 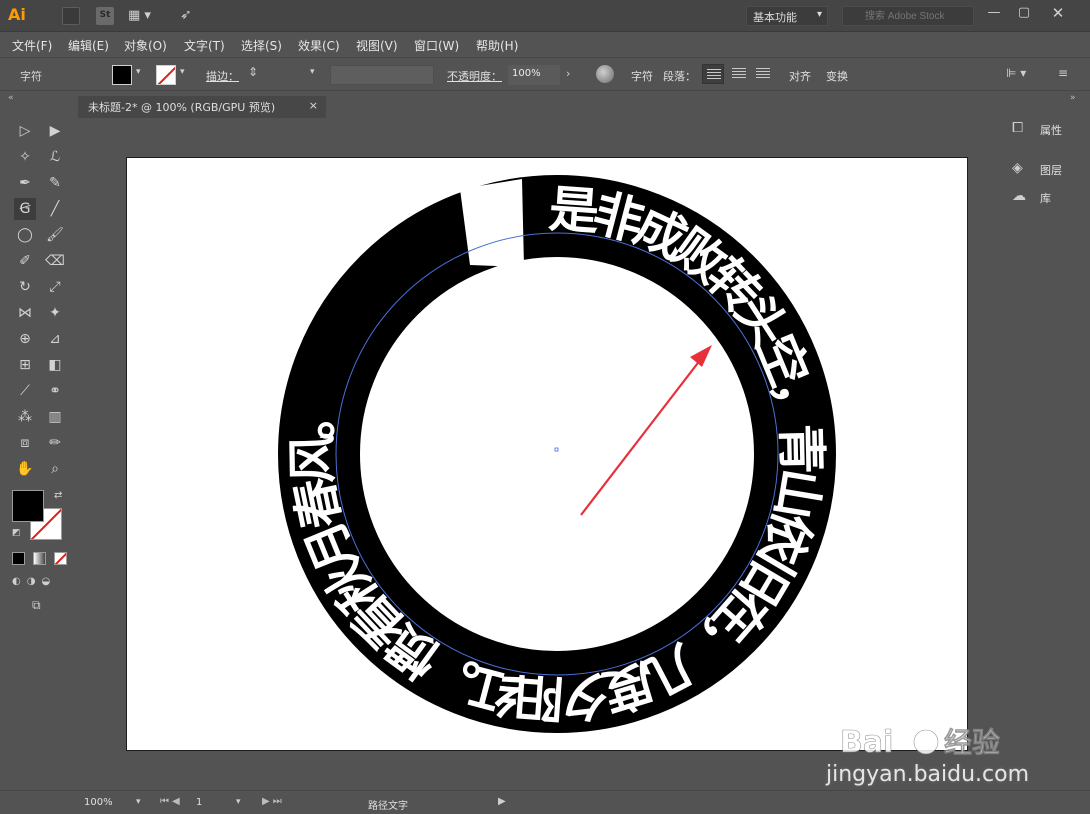 What do you see at coordinates (58, 495) in the screenshot?
I see `swap-fill-stroke-icon: ⇄` at bounding box center [58, 495].